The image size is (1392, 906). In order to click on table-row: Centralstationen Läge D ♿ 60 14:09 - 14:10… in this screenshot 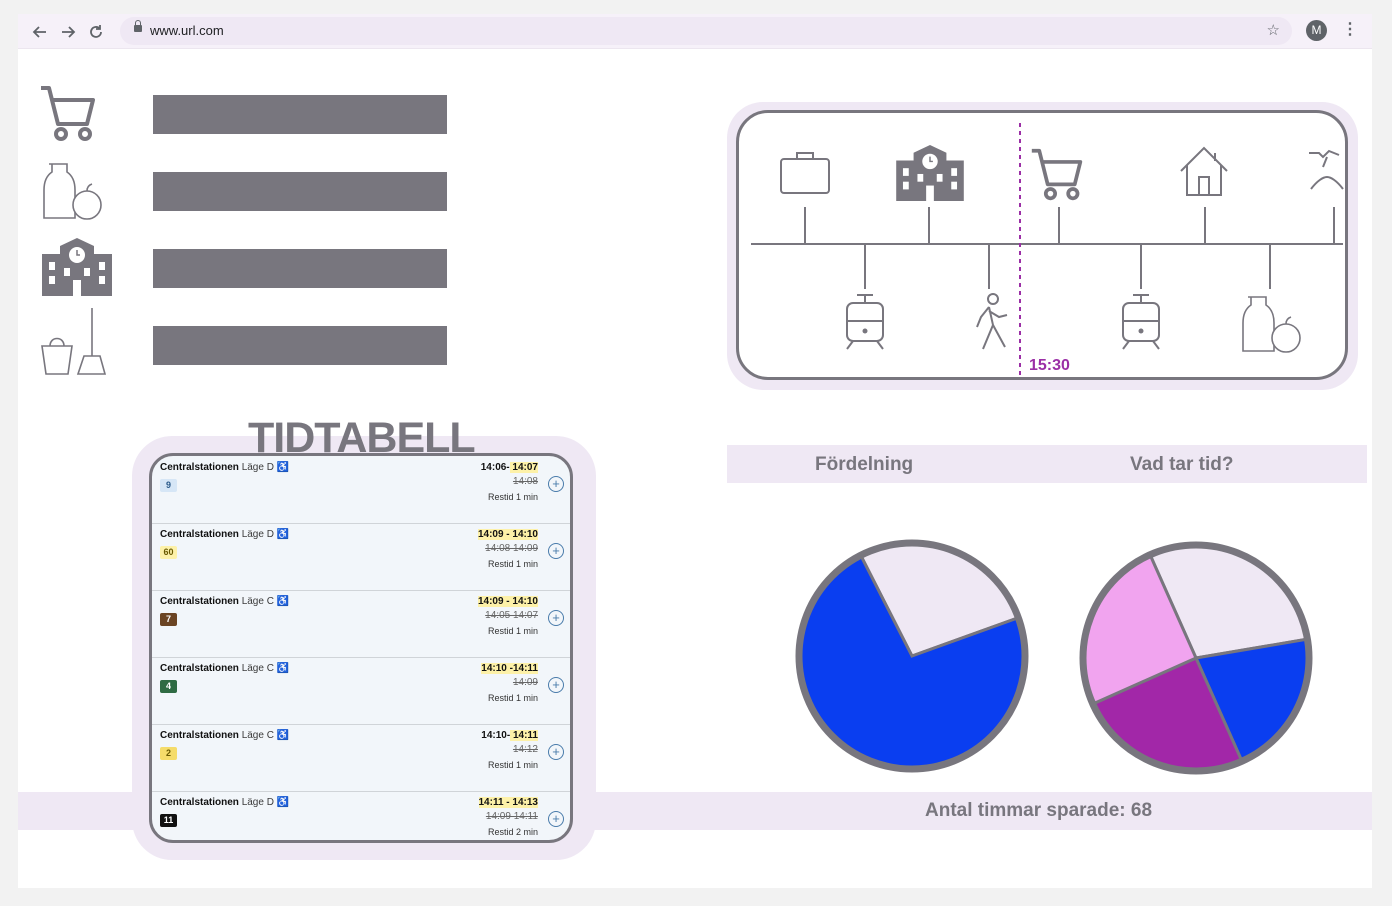, I will do `click(361, 557)`.